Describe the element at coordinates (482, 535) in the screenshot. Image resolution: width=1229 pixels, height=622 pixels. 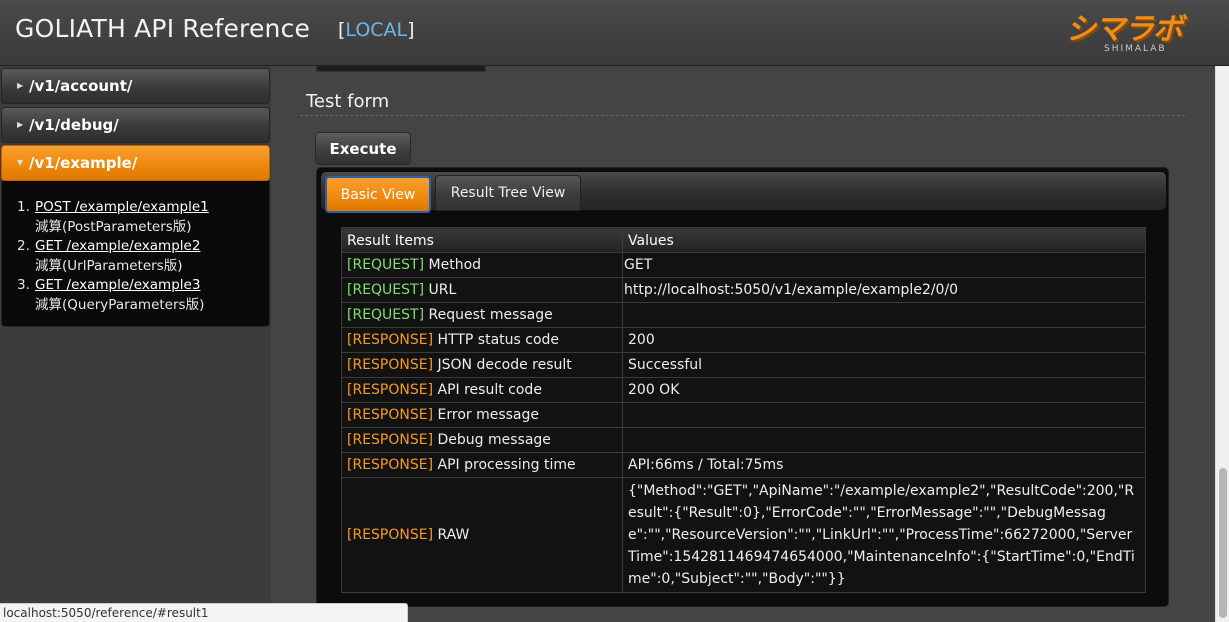
I see `result-item: [RESPONSE] RAW` at that location.